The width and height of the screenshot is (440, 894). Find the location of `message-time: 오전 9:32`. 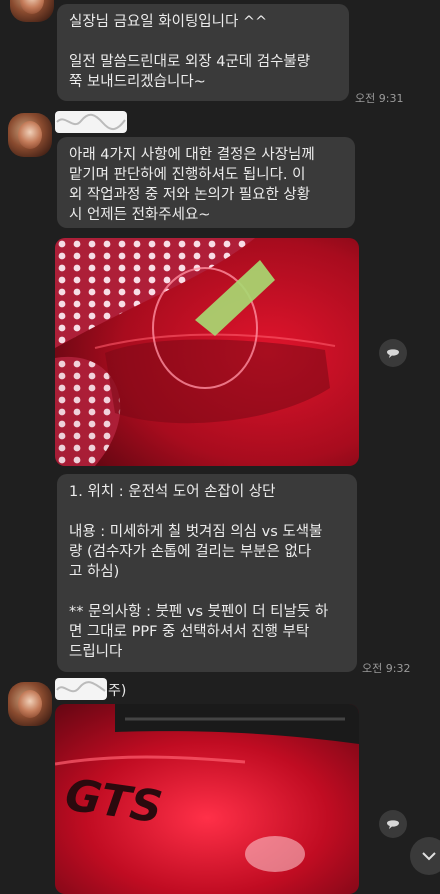

message-time: 오전 9:32 is located at coordinates (386, 668).